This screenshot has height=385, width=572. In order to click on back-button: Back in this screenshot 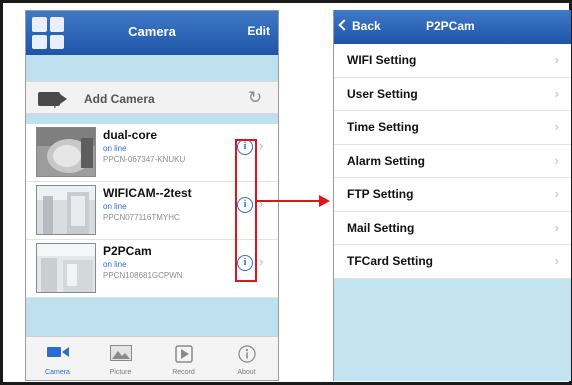, I will do `click(359, 26)`.